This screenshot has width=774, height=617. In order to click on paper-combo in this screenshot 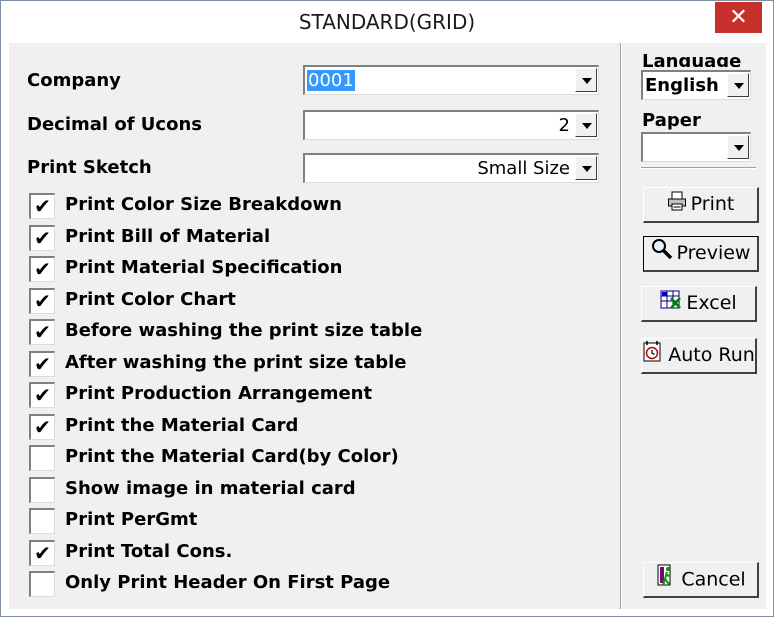, I will do `click(696, 147)`.